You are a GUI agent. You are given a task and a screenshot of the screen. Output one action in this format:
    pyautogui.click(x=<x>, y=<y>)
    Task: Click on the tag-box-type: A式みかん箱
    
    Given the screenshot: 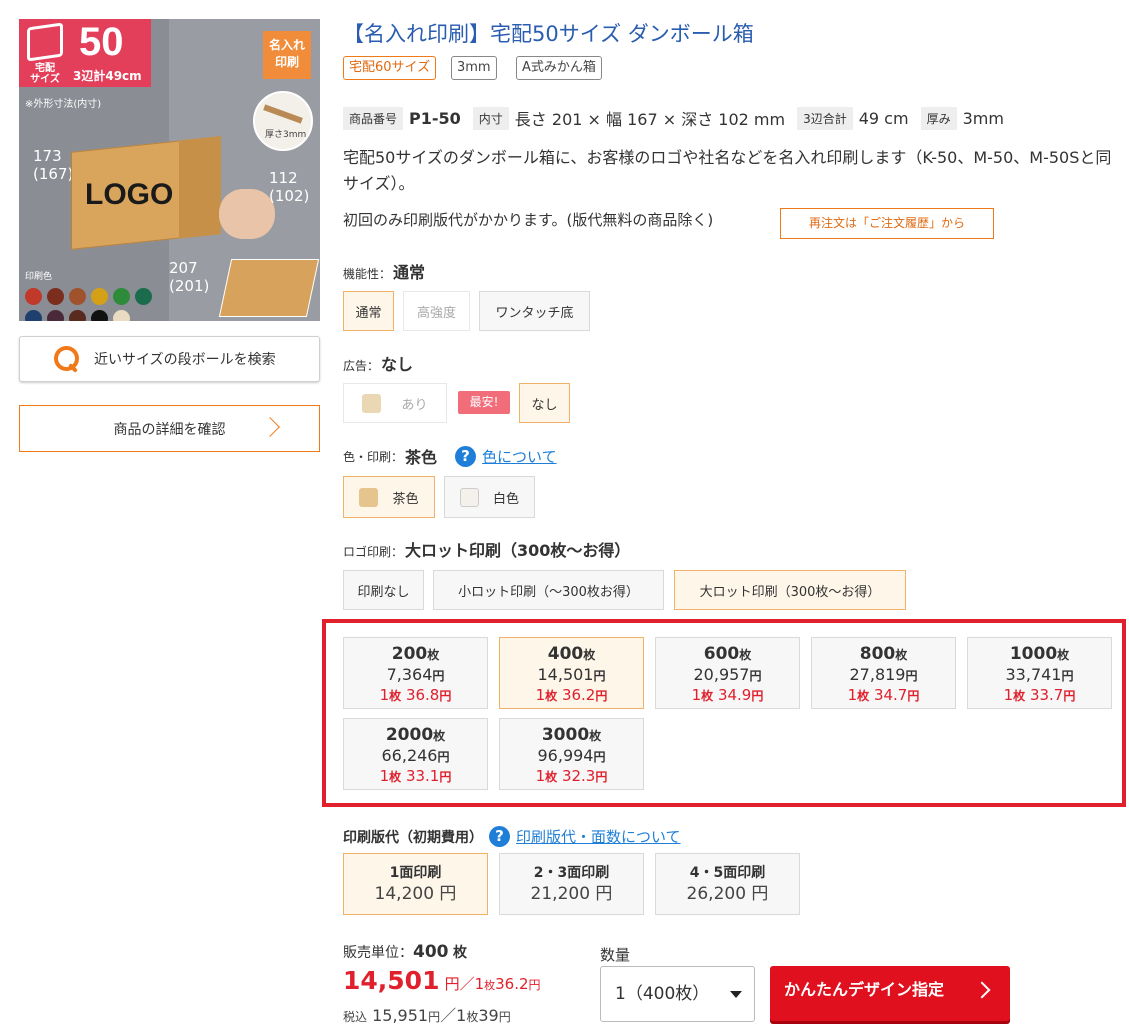 What is the action you would take?
    pyautogui.click(x=559, y=68)
    